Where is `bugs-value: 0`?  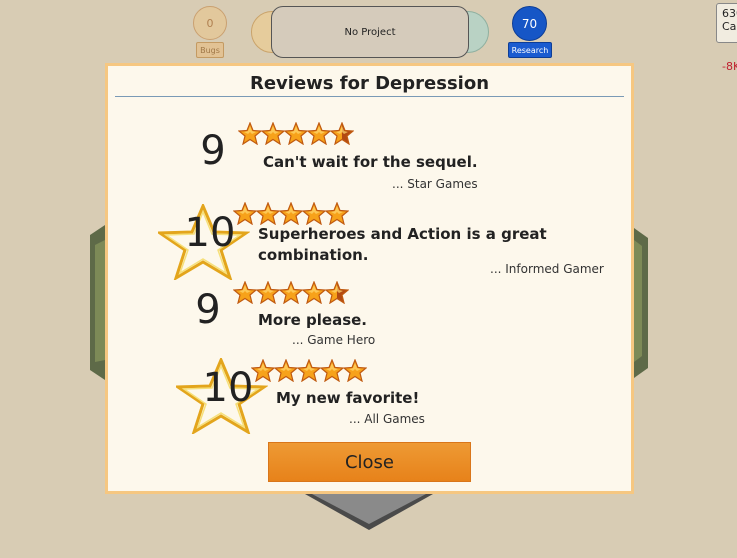
bugs-value: 0 is located at coordinates (210, 23).